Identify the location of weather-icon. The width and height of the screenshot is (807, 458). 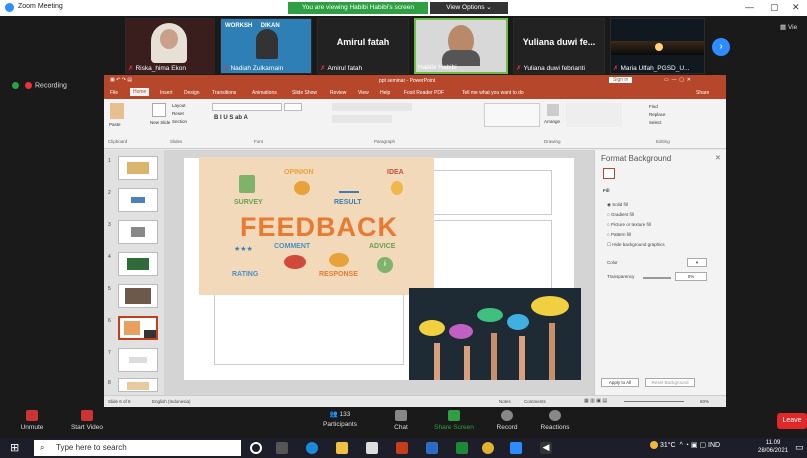
(654, 445).